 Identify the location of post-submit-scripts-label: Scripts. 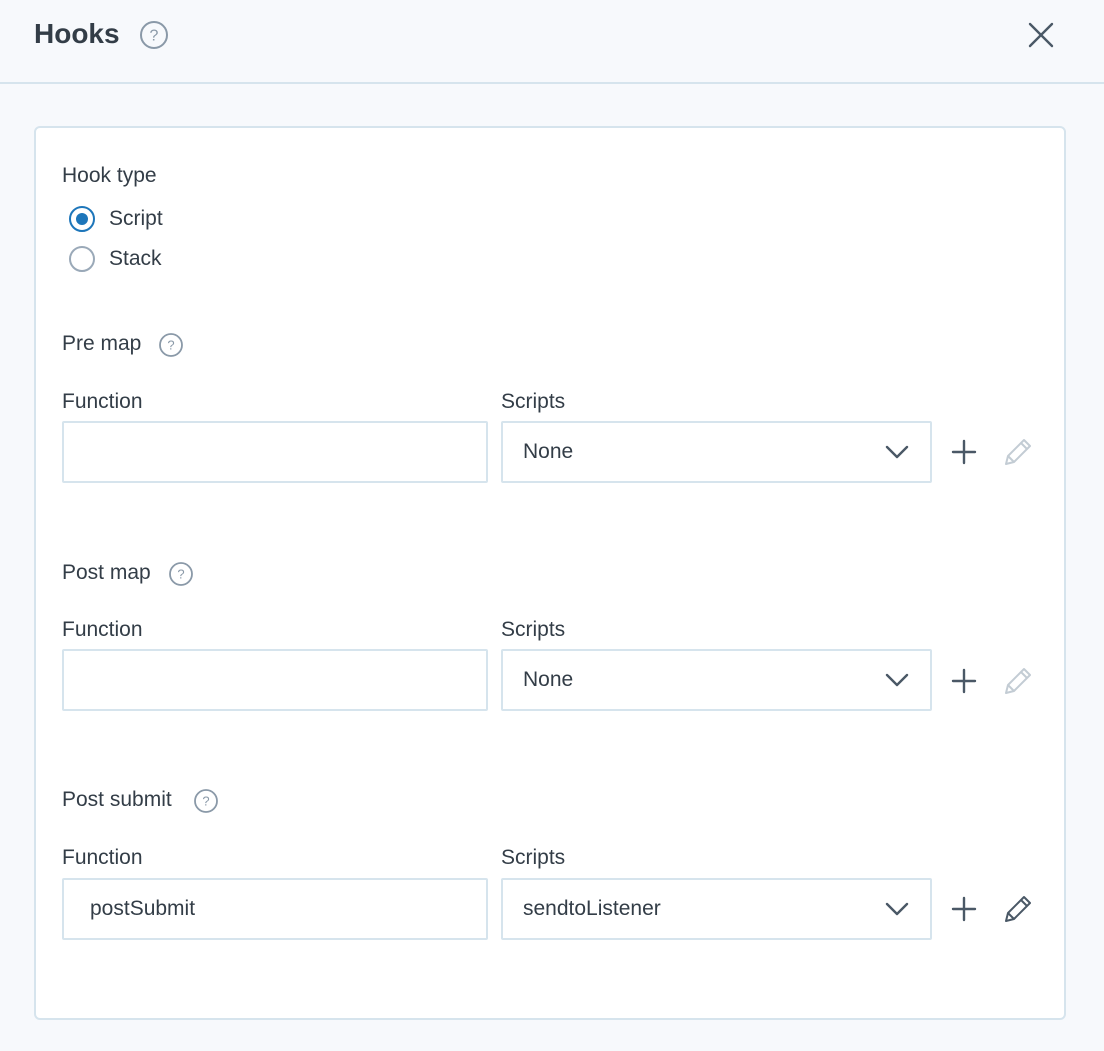
(533, 857).